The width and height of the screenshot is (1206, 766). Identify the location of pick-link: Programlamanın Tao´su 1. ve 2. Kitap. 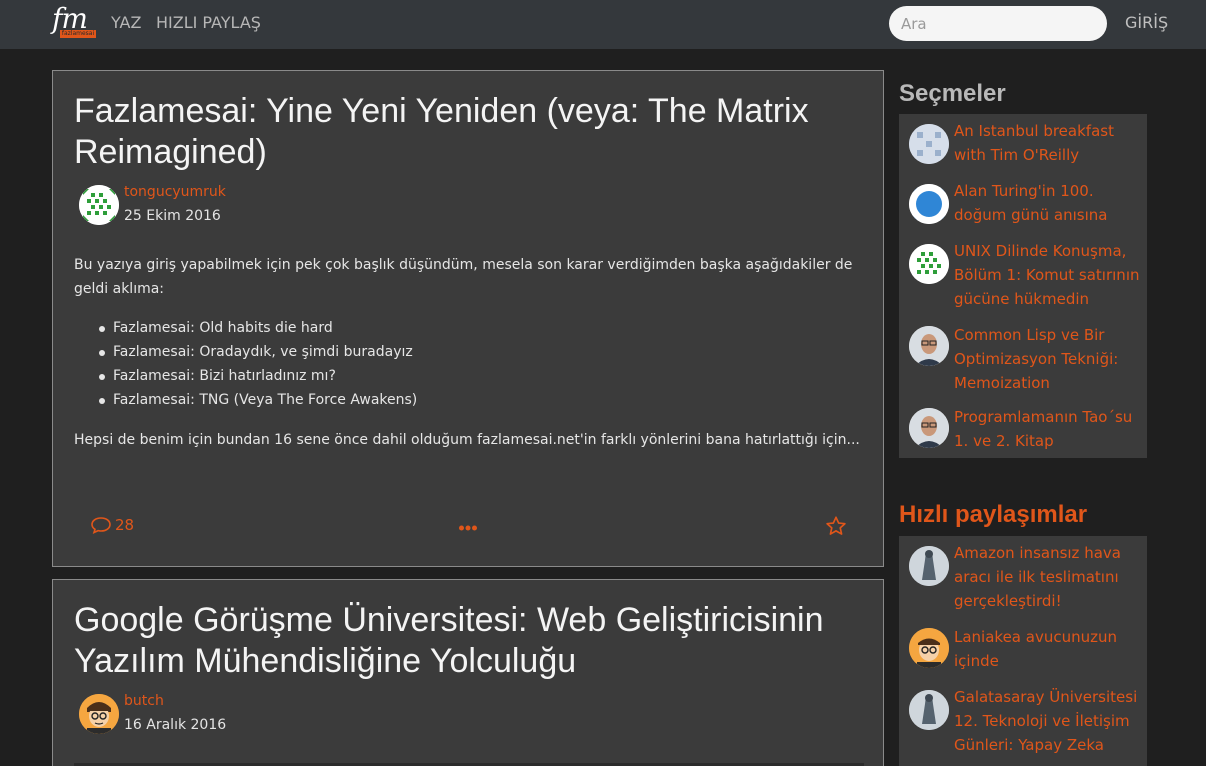
(1050, 429).